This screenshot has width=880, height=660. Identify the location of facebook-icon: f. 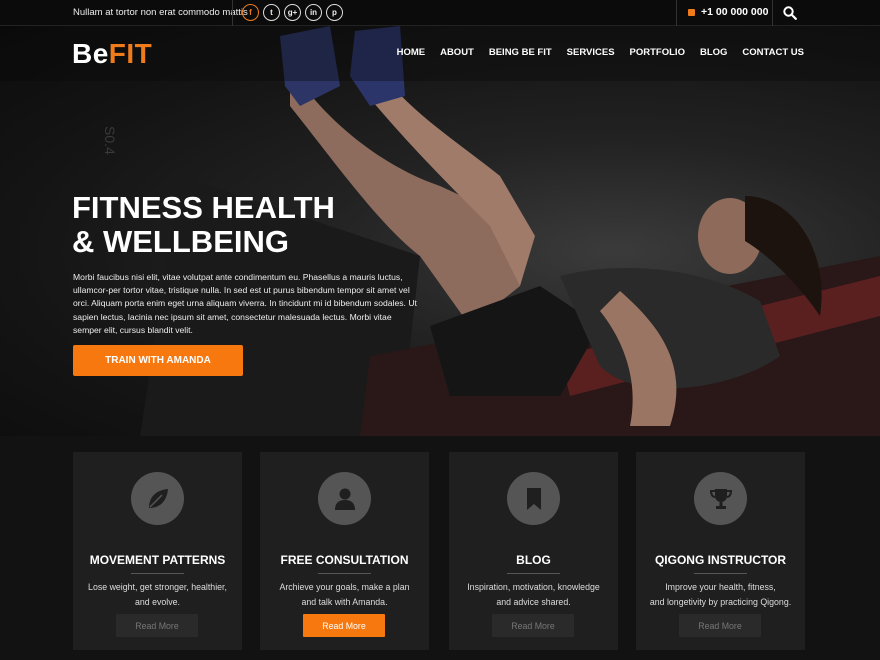
(250, 12).